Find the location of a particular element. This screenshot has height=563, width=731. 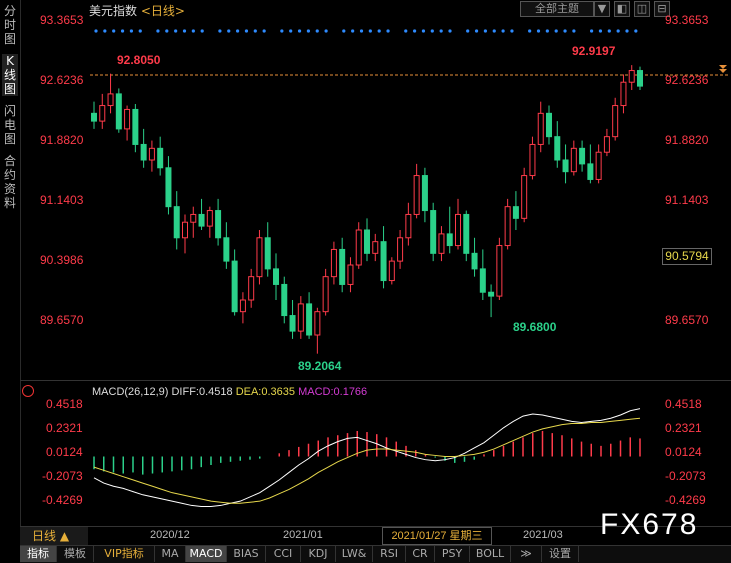

macd-label-left: 0.0124 is located at coordinates (64, 452).